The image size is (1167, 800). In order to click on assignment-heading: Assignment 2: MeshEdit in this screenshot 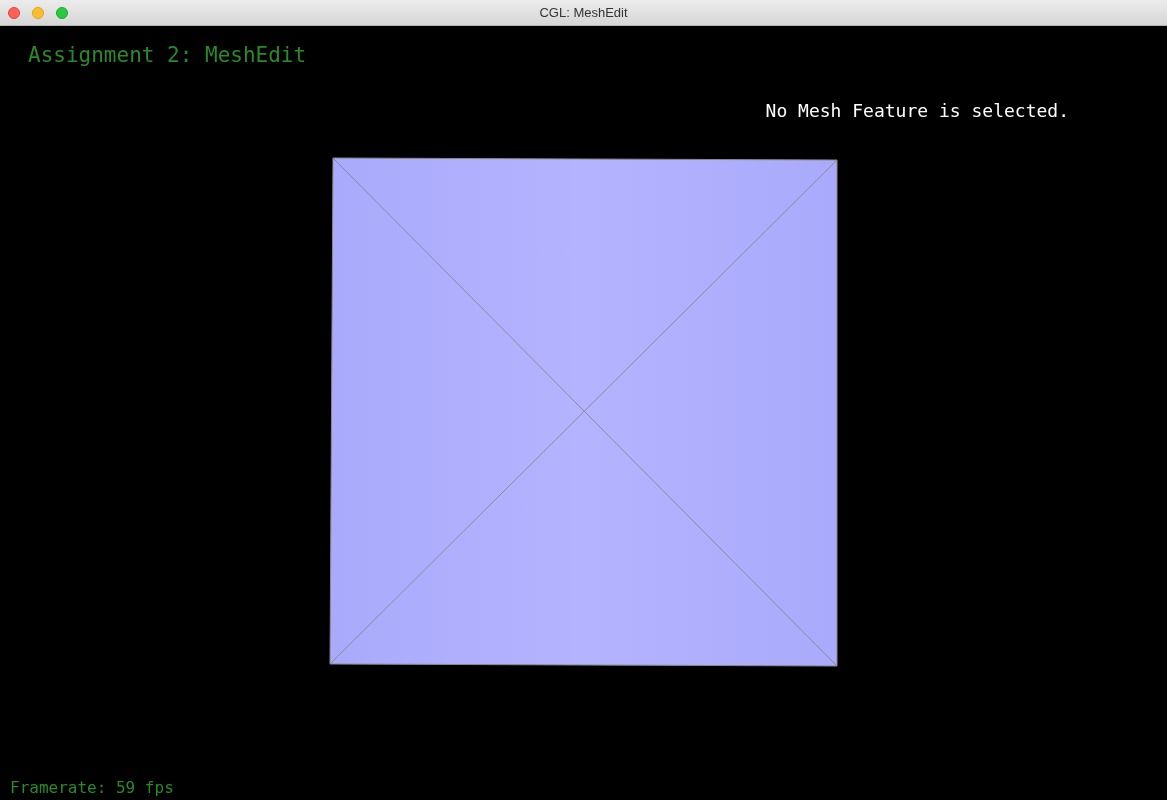, I will do `click(167, 55)`.